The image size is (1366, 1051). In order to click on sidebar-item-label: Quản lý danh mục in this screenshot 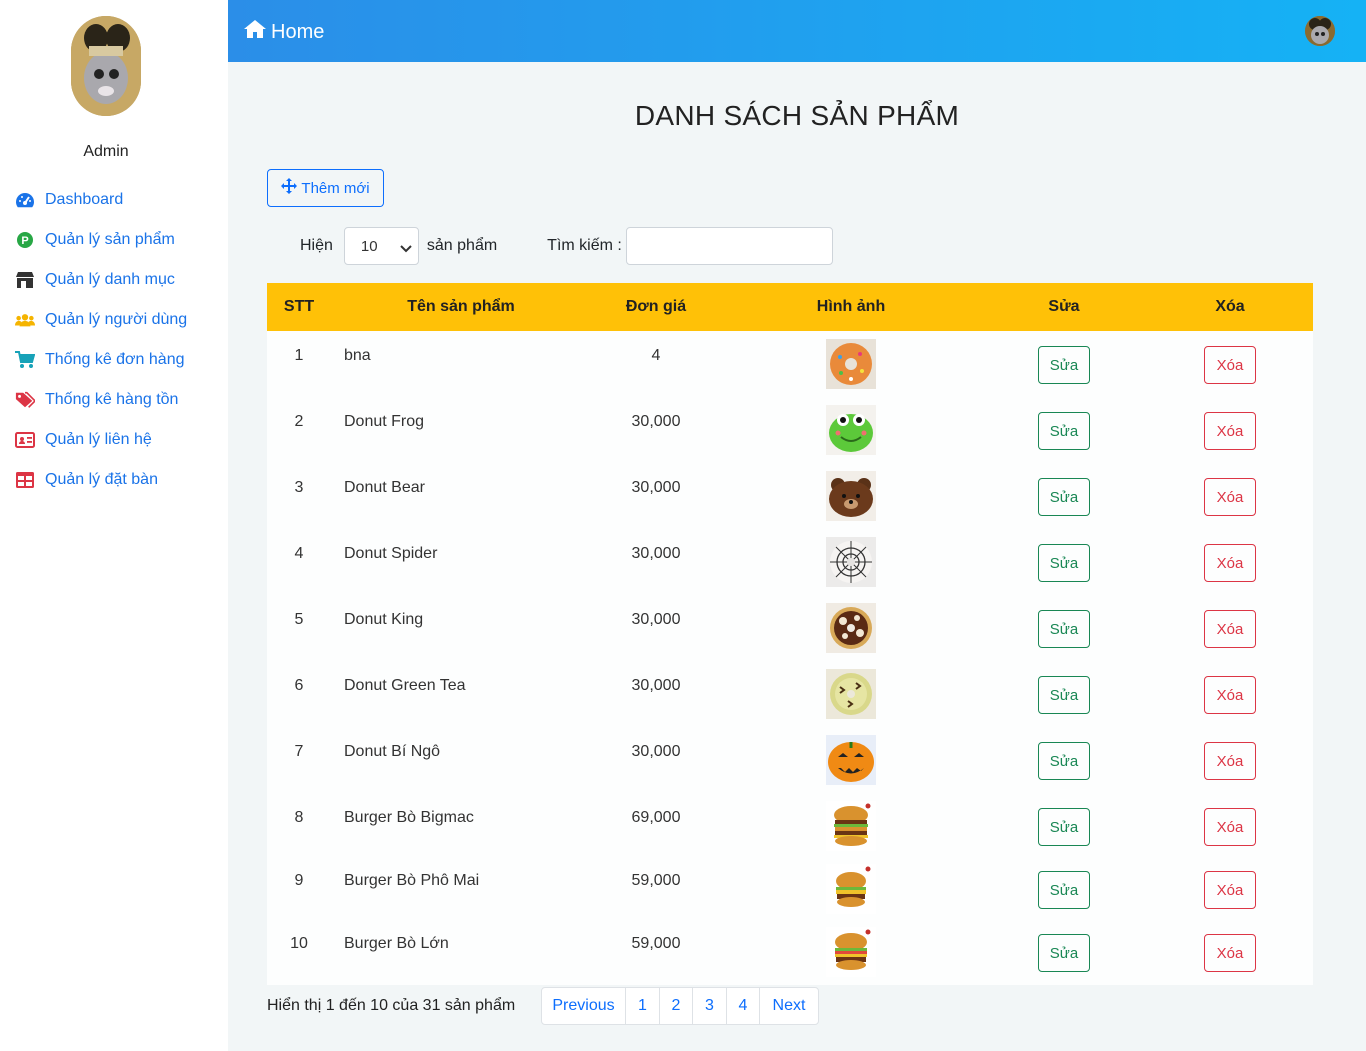, I will do `click(110, 279)`.